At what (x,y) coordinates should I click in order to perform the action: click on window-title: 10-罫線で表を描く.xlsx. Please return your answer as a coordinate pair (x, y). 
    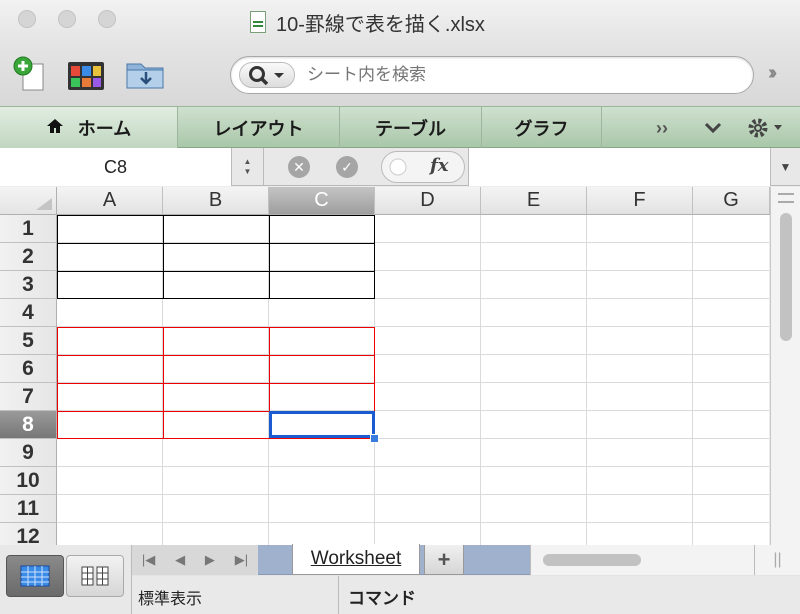
    Looking at the image, I should click on (367, 22).